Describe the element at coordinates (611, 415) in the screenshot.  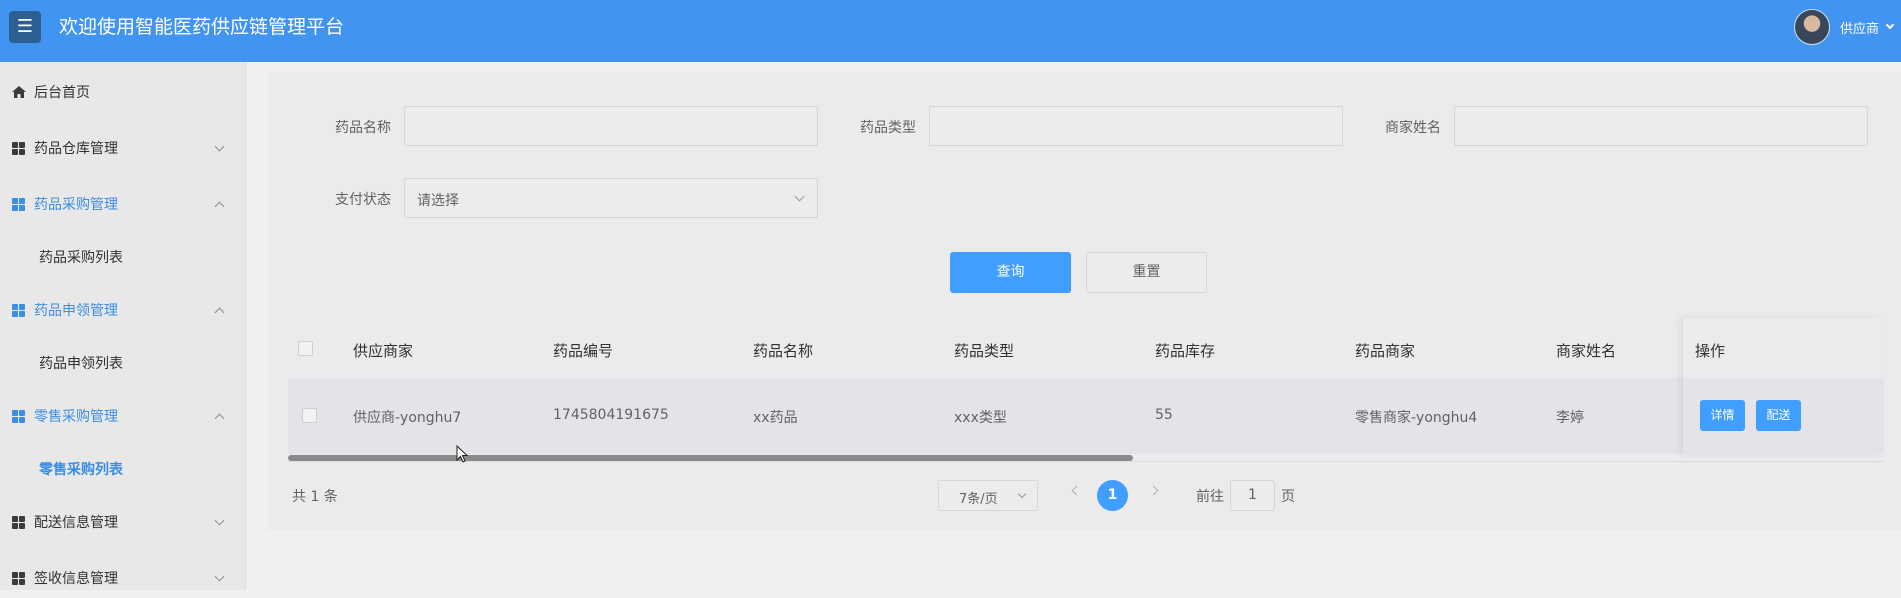
I see `cell-drug-code: 1745804191675` at that location.